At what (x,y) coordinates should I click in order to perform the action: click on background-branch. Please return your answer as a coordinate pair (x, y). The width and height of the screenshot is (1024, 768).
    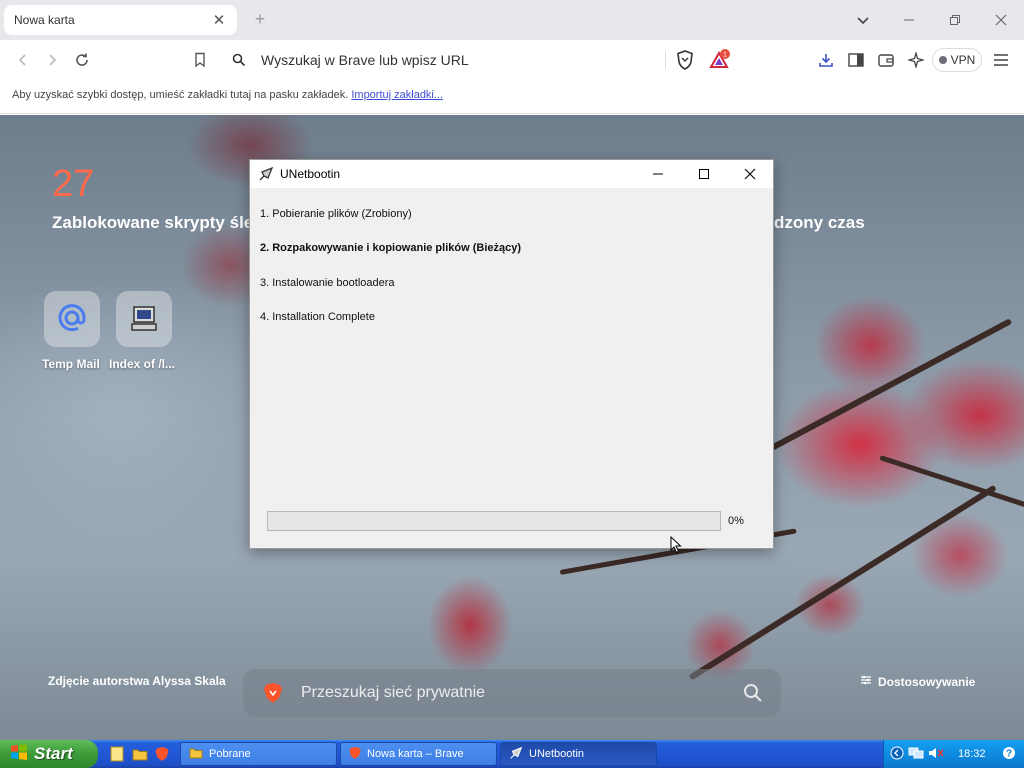
    Looking at the image, I should click on (951, 485).